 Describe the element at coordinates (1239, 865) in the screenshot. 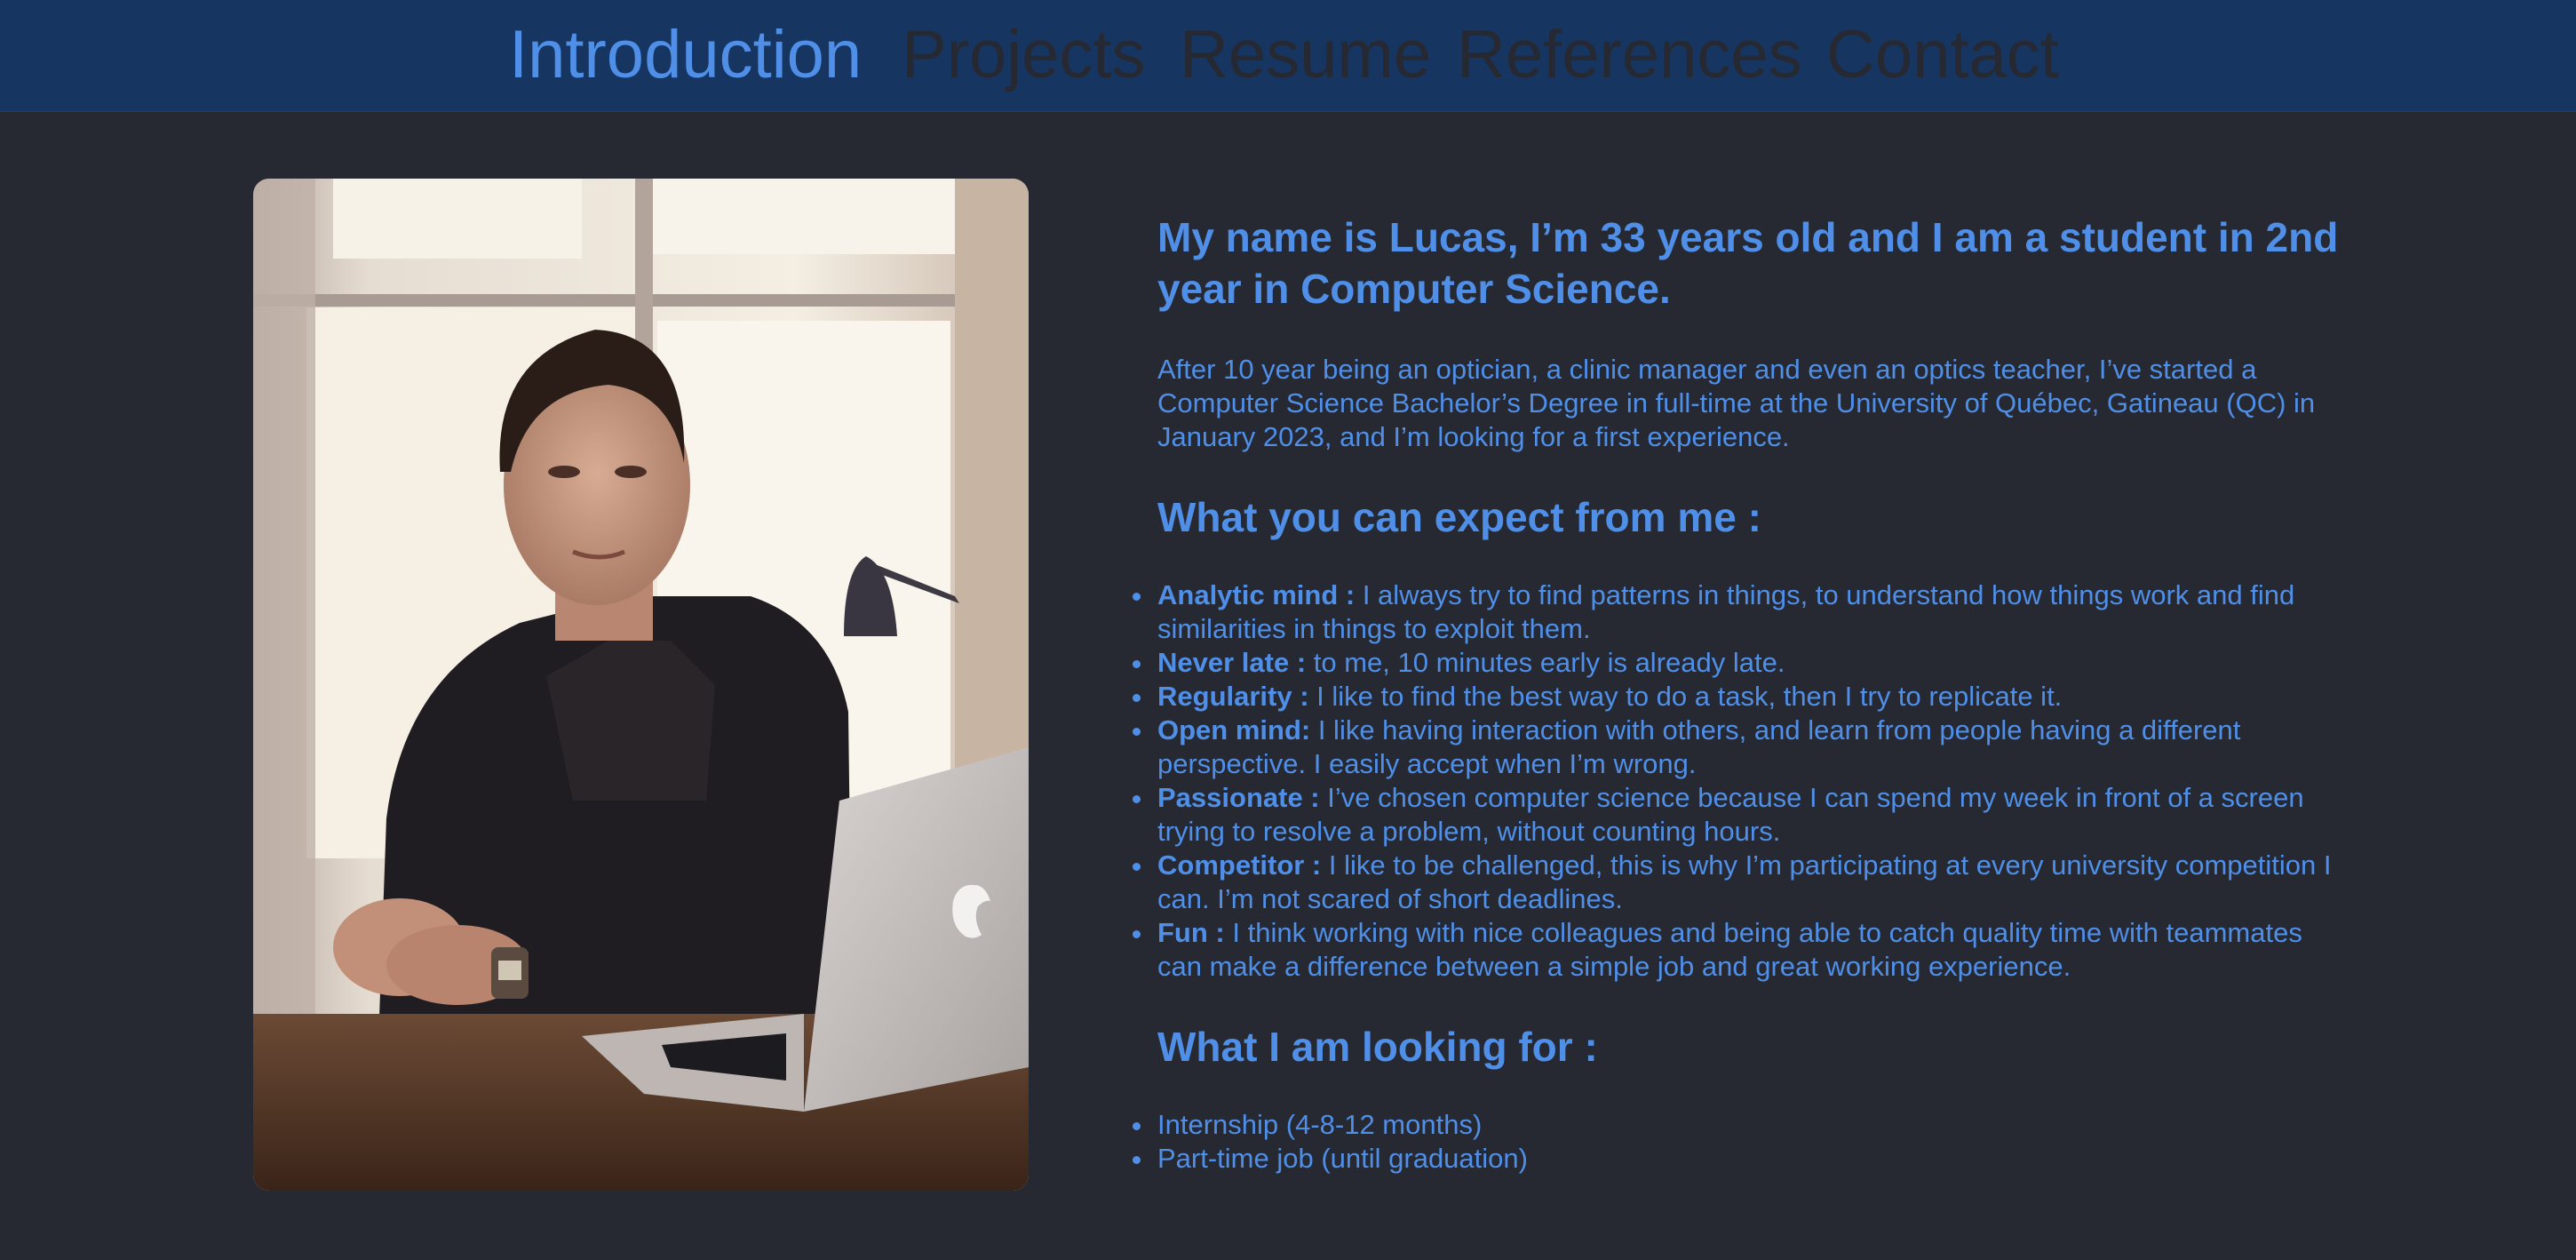

I see `list-item-title: Competitor :` at that location.